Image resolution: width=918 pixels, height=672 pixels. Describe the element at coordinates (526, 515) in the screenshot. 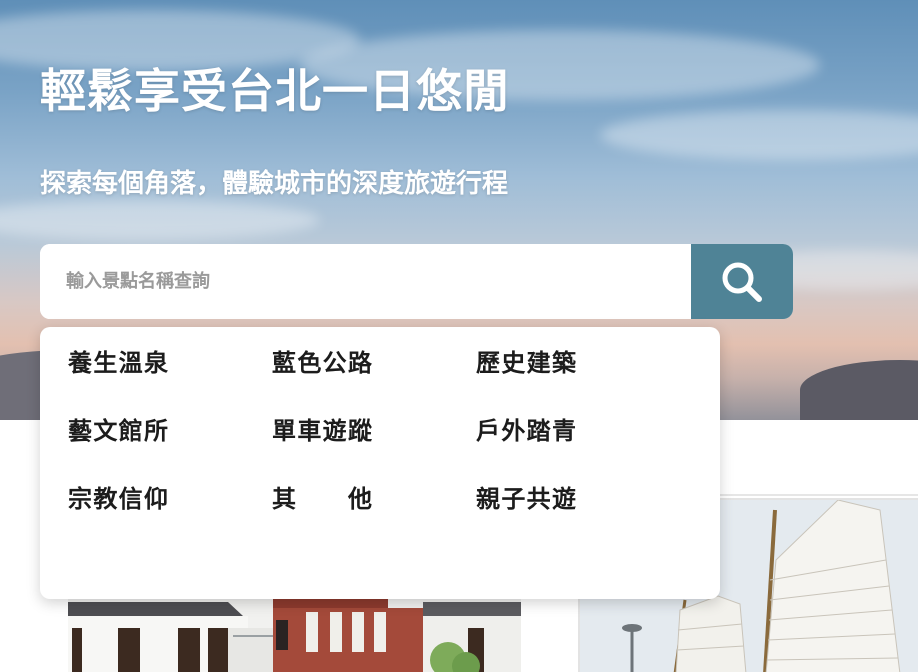

I see `category-family: 親子共遊` at that location.